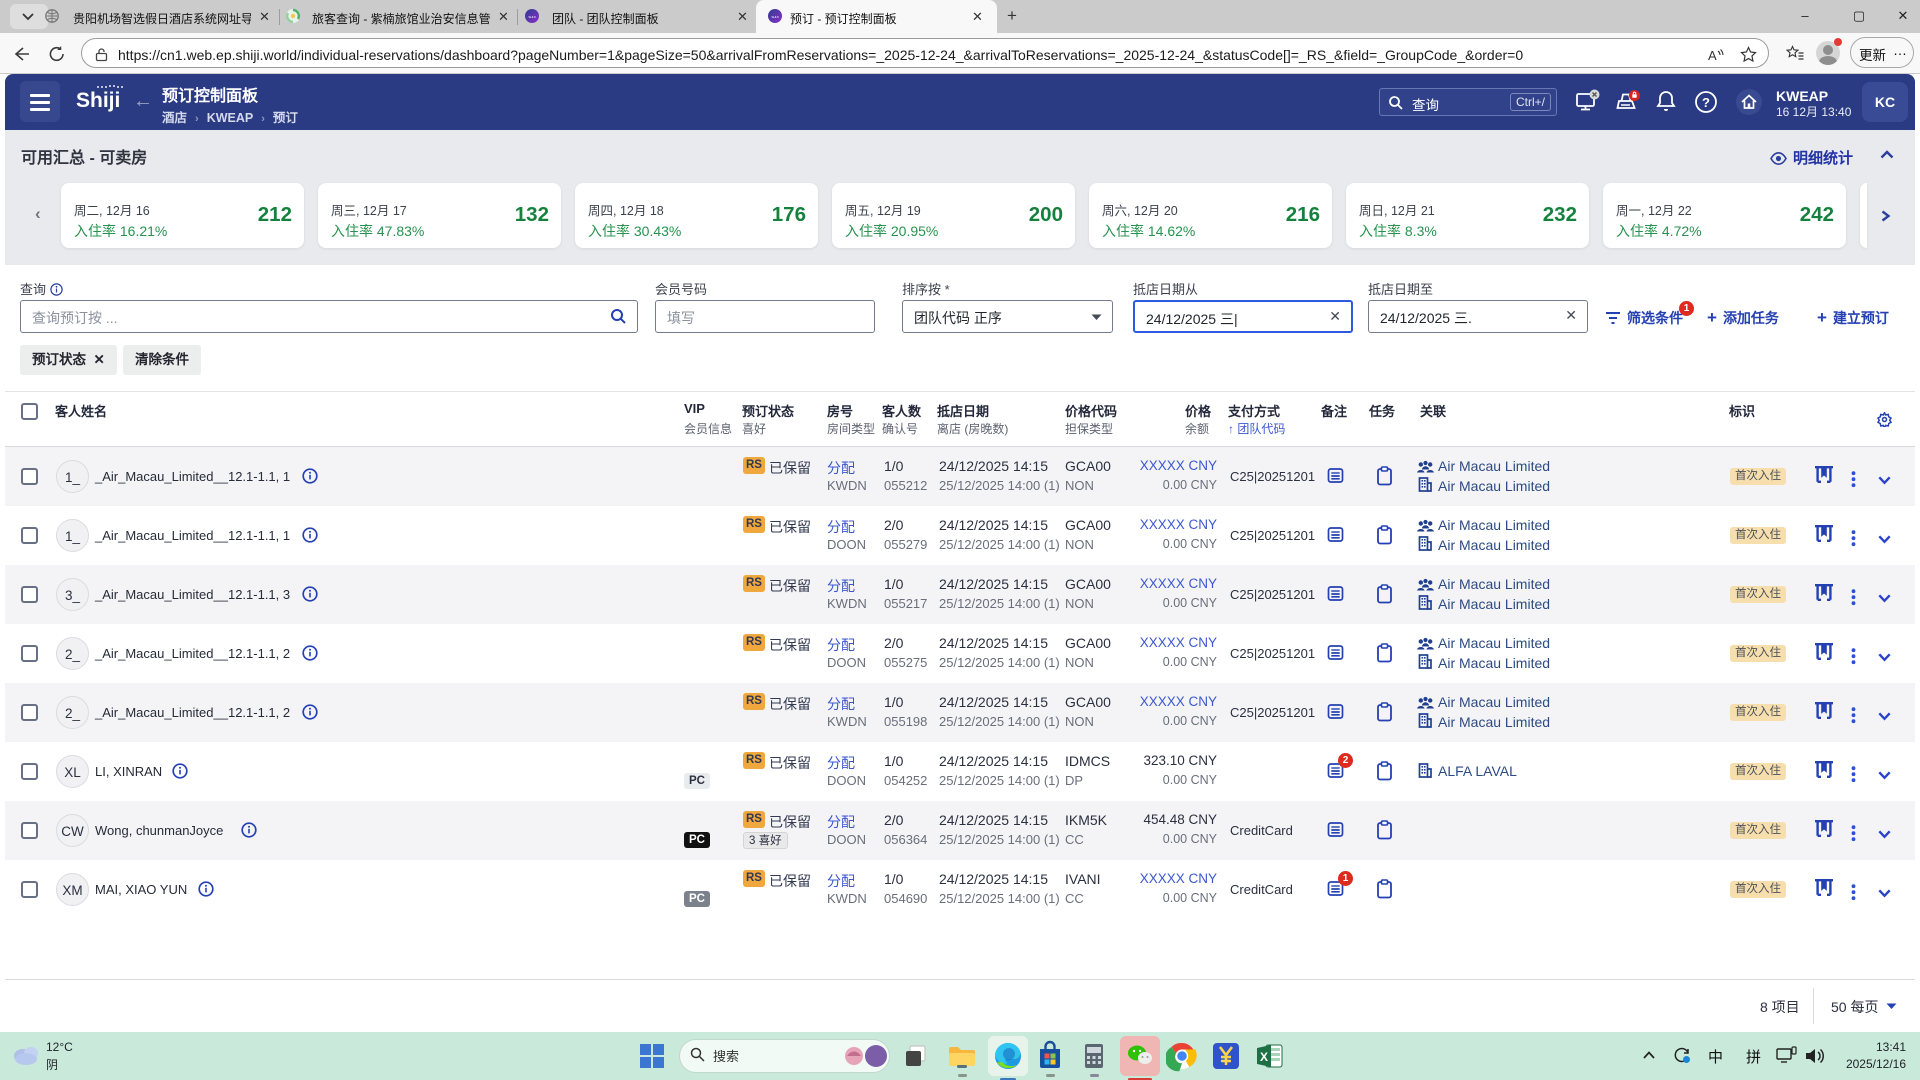 The height and width of the screenshot is (1080, 1920). Describe the element at coordinates (1712, 55) in the screenshot. I see `svg-text: A` at that location.